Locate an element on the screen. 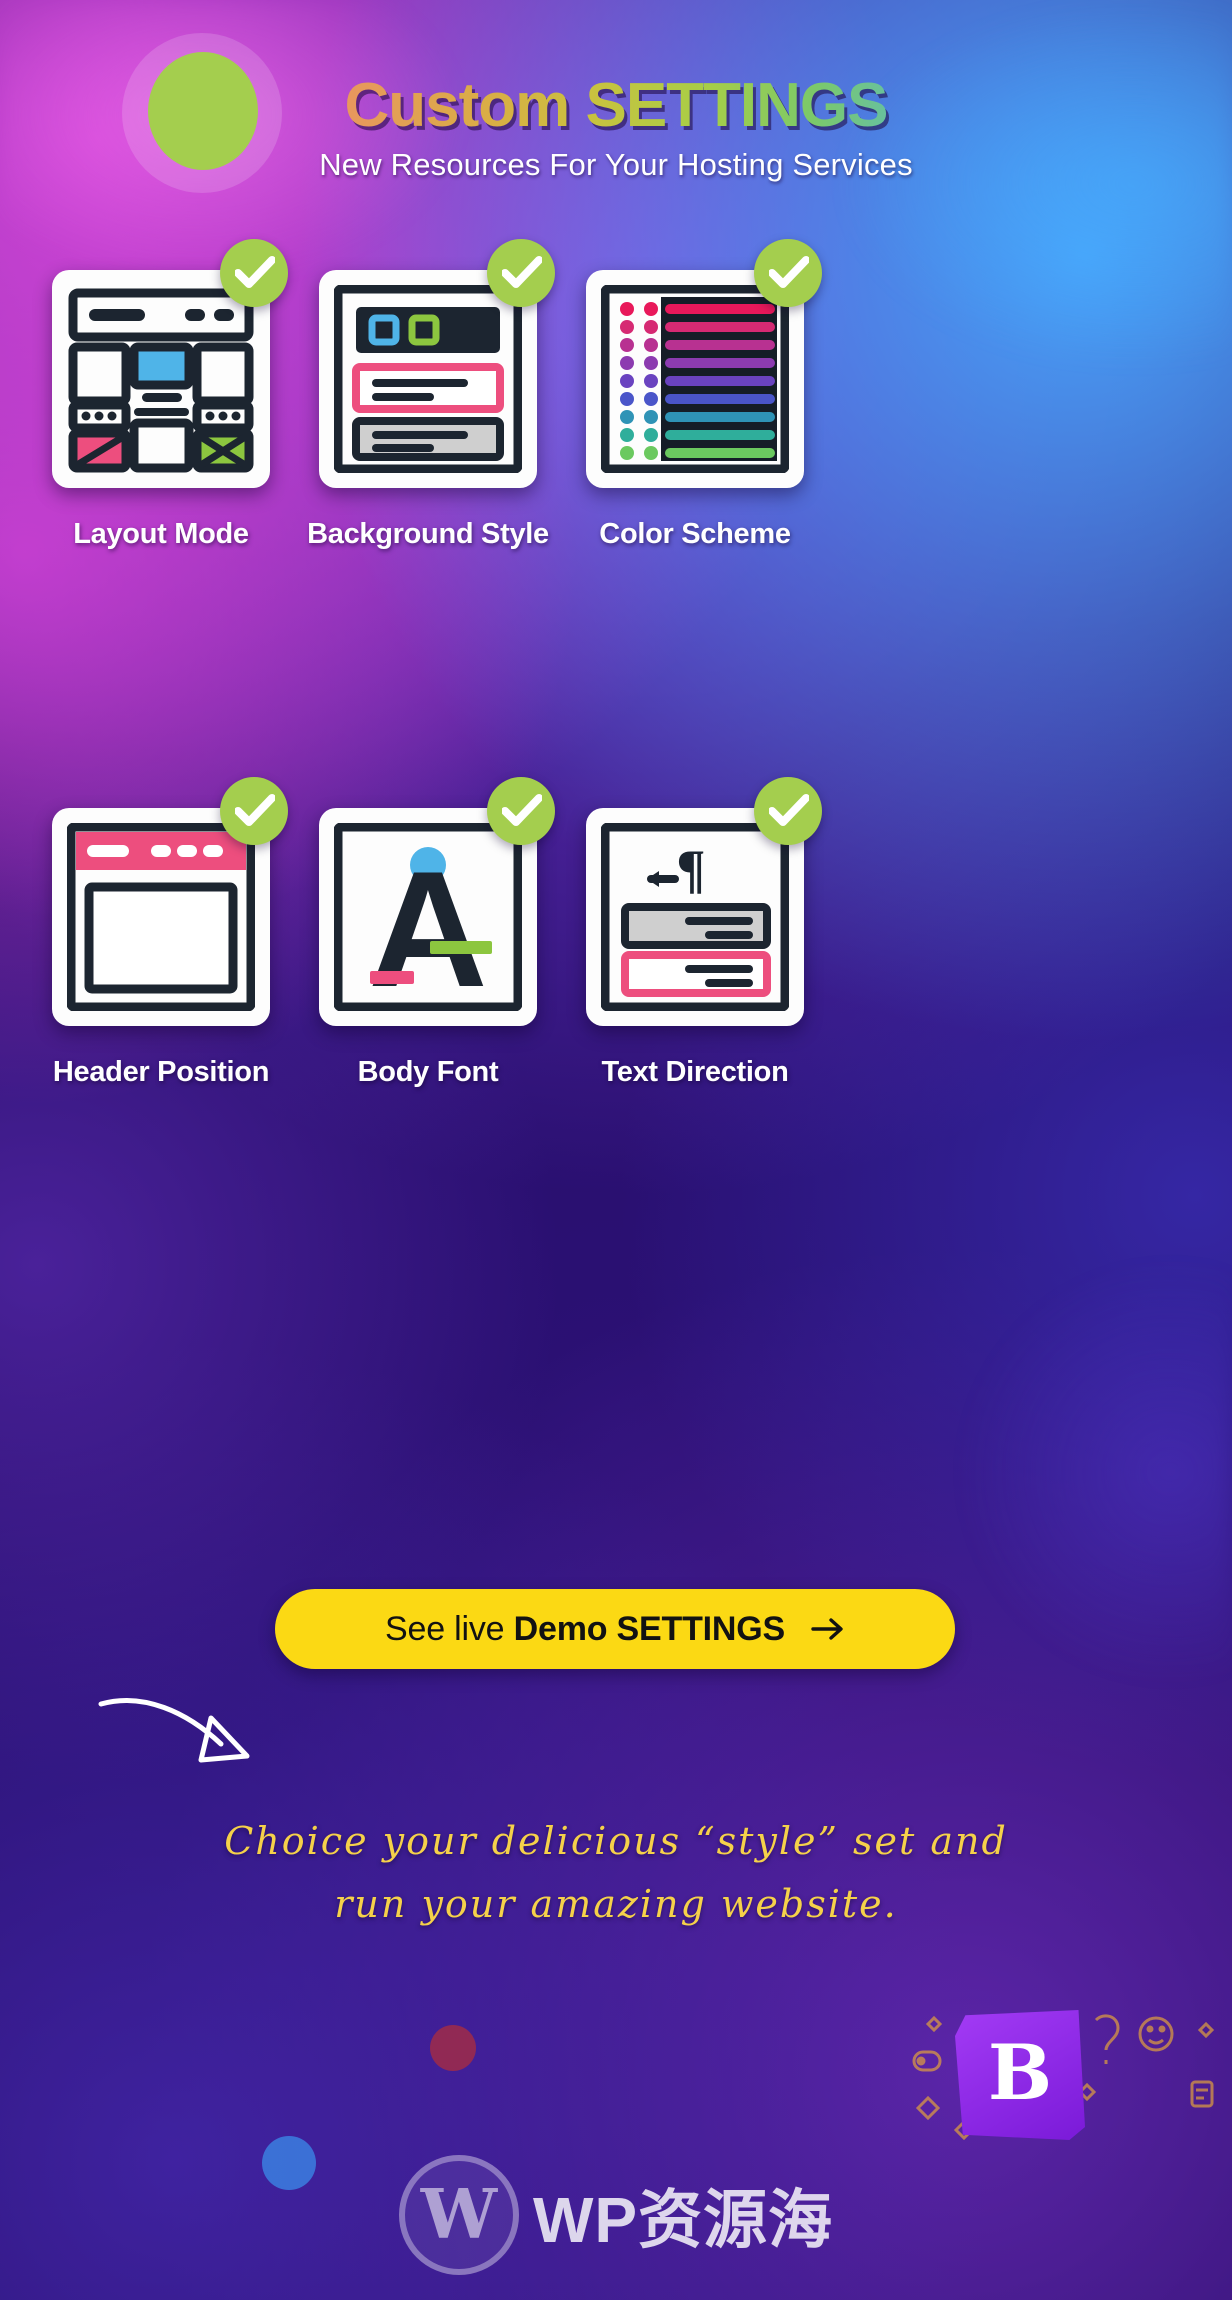  demo-settings-button: See live Demo SETTINGS is located at coordinates (615, 1629).